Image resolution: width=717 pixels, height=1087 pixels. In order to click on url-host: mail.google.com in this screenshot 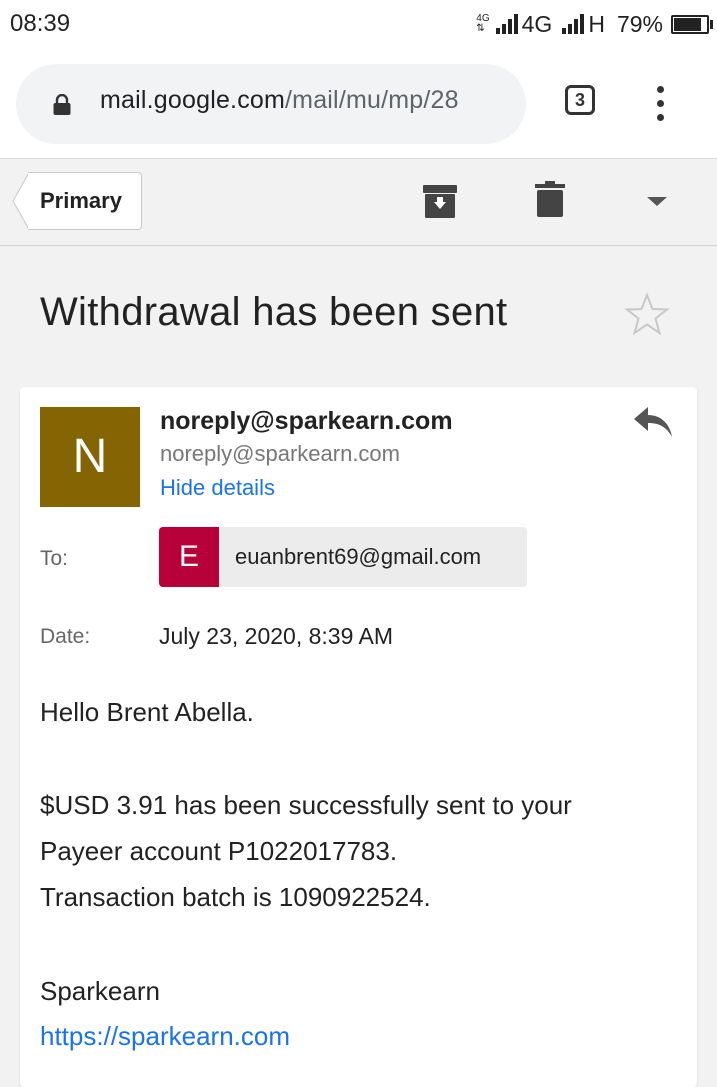, I will do `click(193, 100)`.